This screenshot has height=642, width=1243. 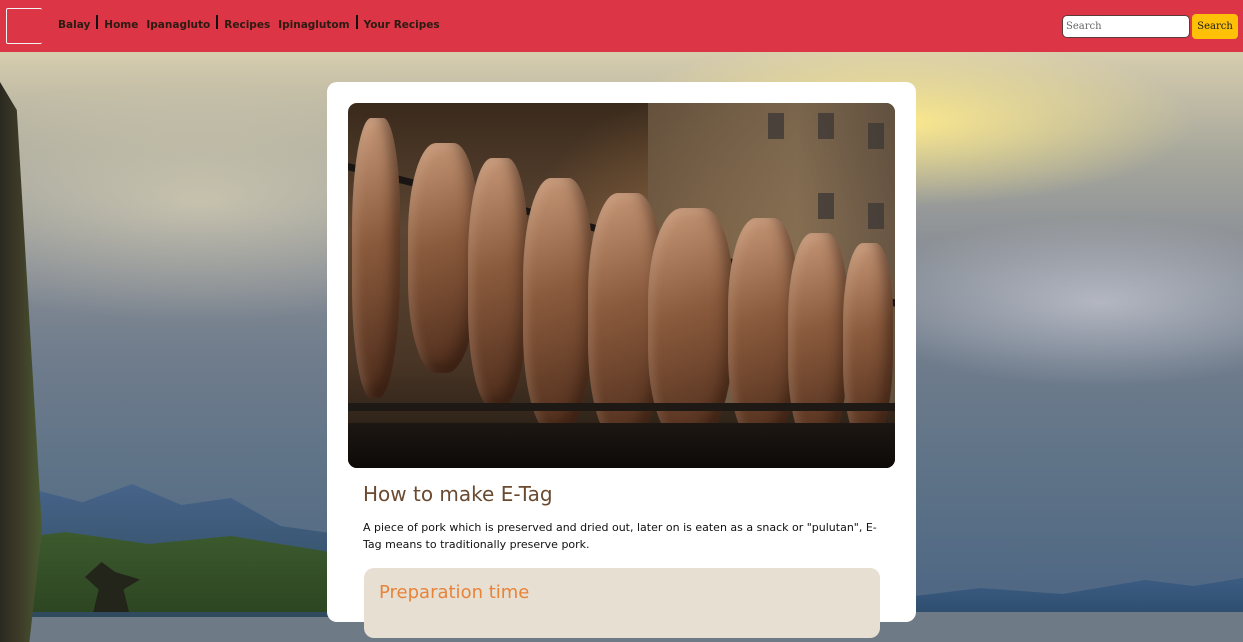 I want to click on nav-link-recipes: Recipes, so click(x=247, y=25).